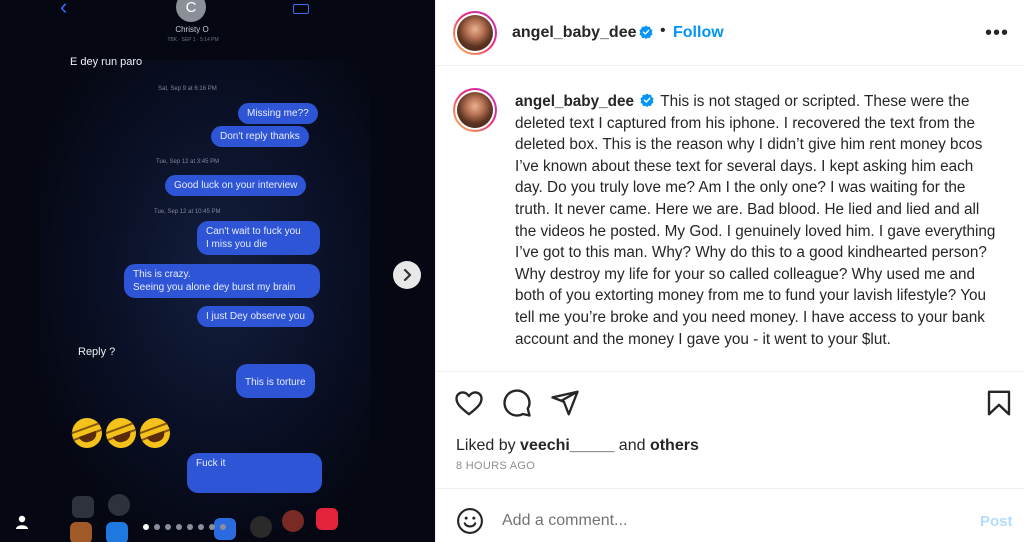  I want to click on chevron-right-icon, so click(407, 275).